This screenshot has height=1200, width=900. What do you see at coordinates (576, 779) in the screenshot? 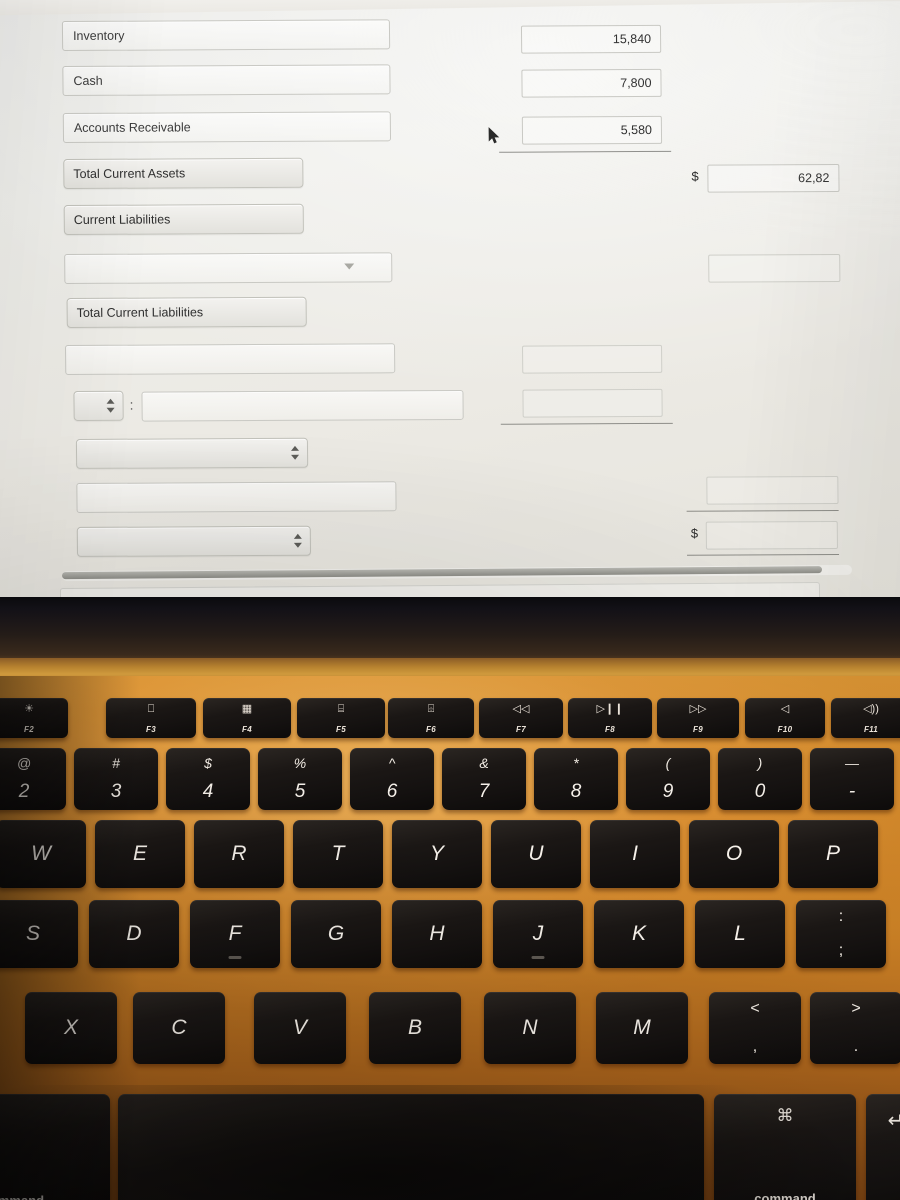
I see `key-8: * 8` at bounding box center [576, 779].